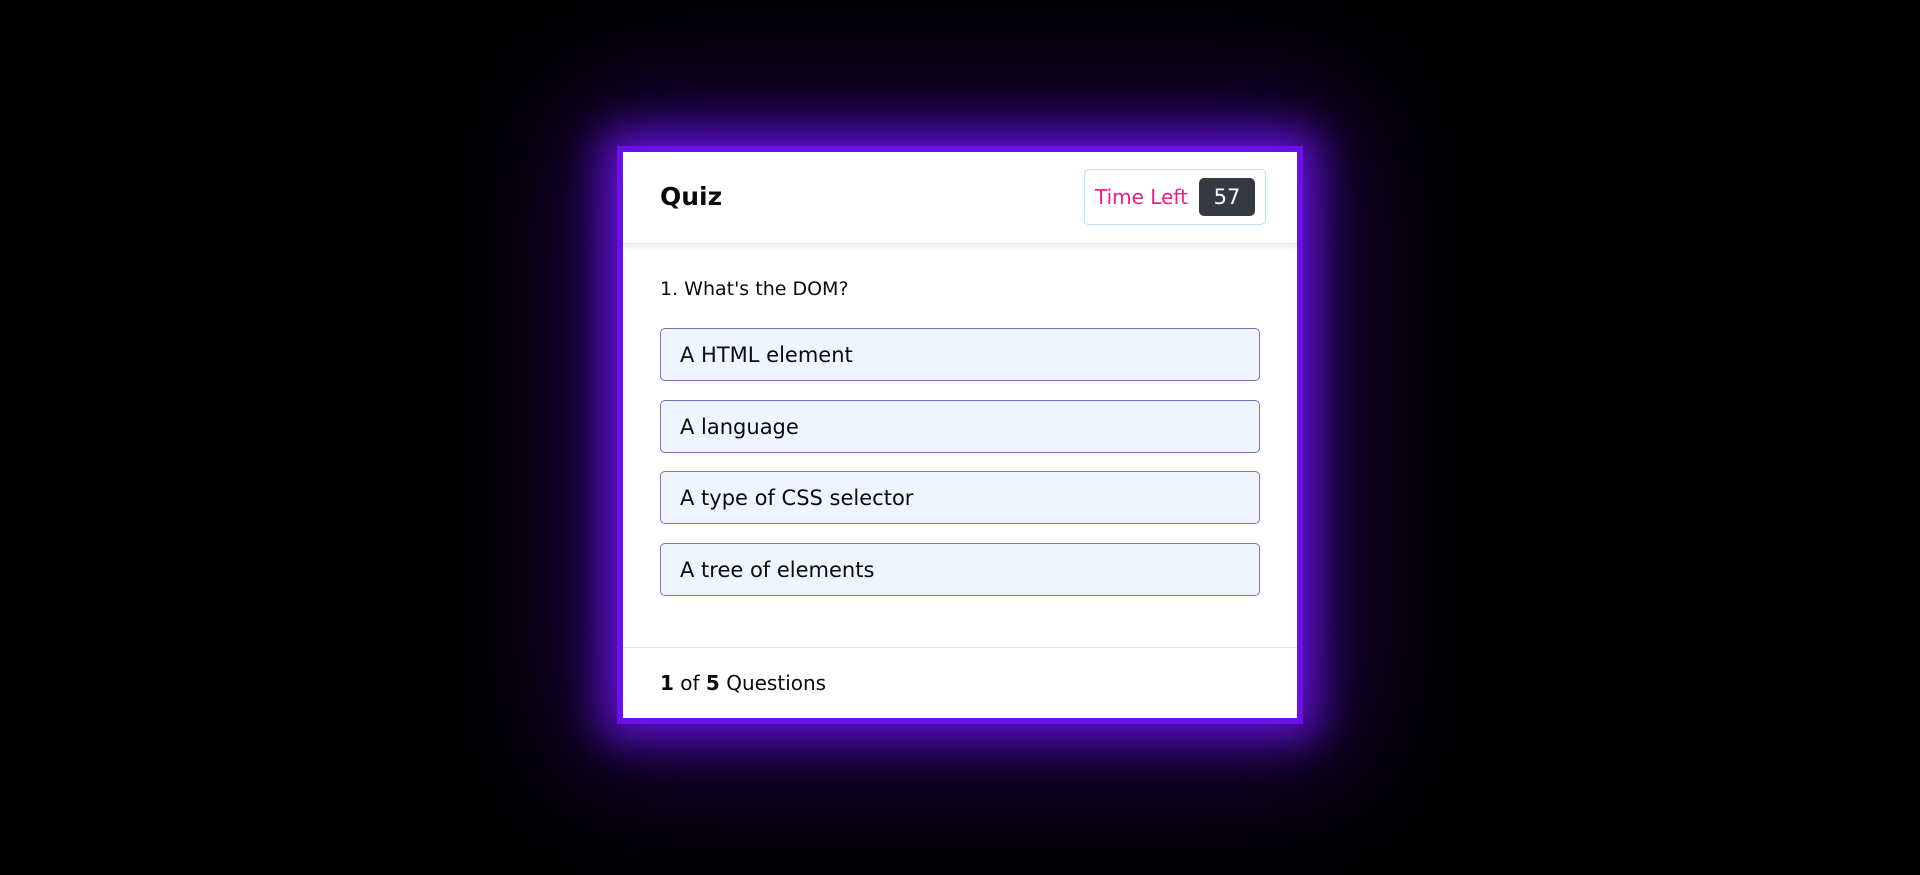 The image size is (1920, 875). Describe the element at coordinates (1141, 197) in the screenshot. I see `timer-label: Time Left` at that location.